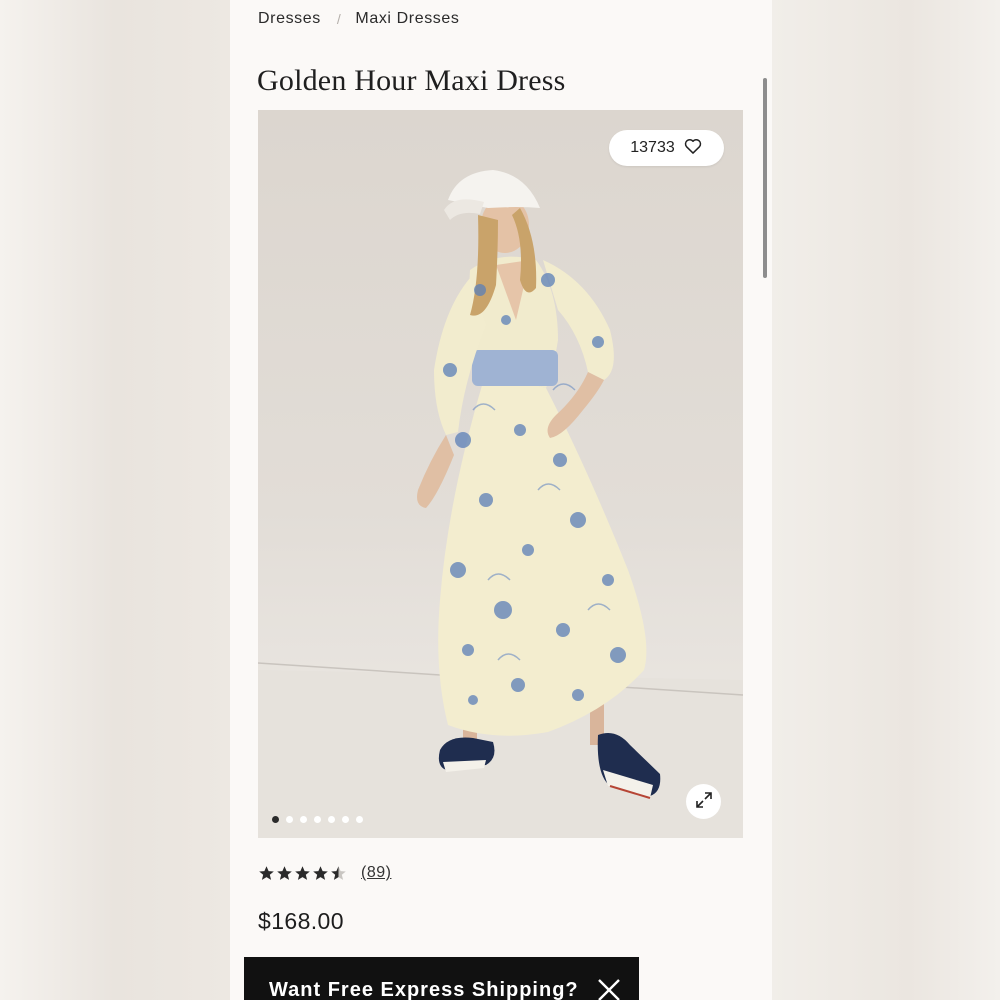 This screenshot has width=1000, height=1000. What do you see at coordinates (765, 178) in the screenshot?
I see `scrollbar` at bounding box center [765, 178].